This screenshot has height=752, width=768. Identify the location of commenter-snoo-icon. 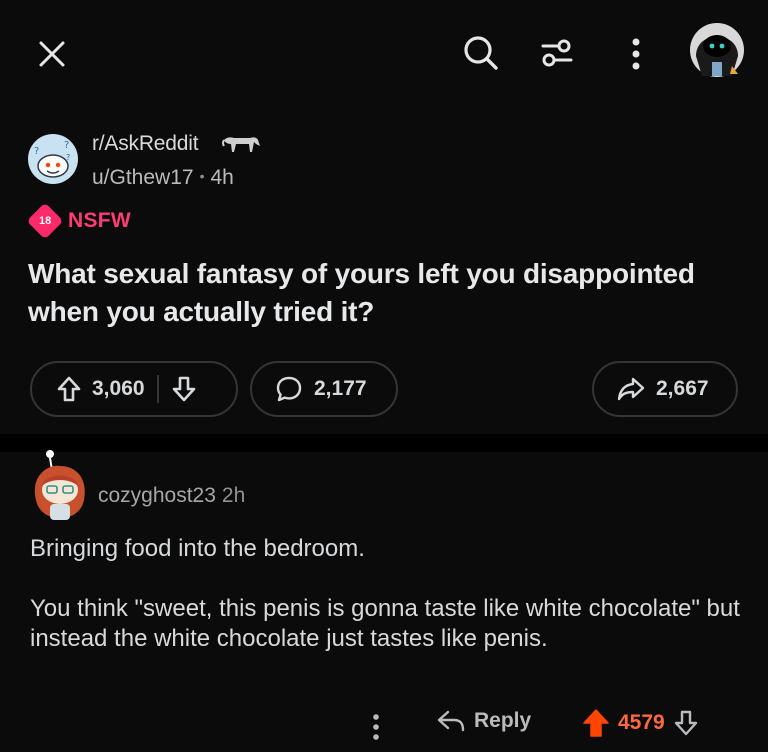
(59, 485).